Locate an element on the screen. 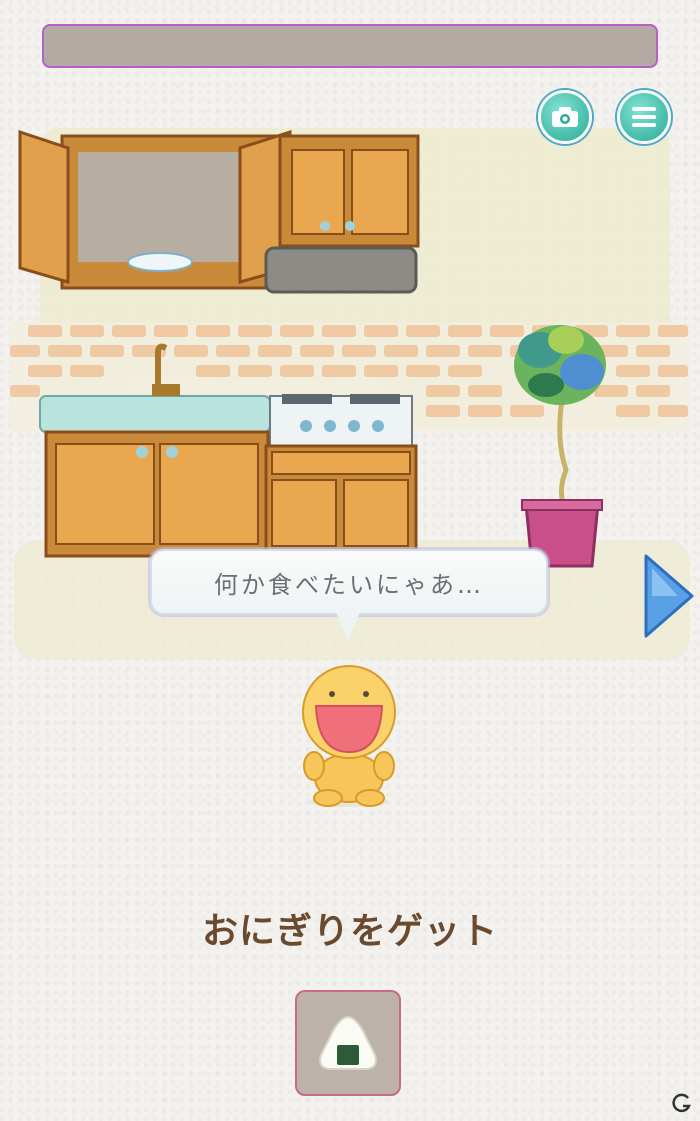 This screenshot has height=1121, width=700. onigiri-icon is located at coordinates (348, 1042).